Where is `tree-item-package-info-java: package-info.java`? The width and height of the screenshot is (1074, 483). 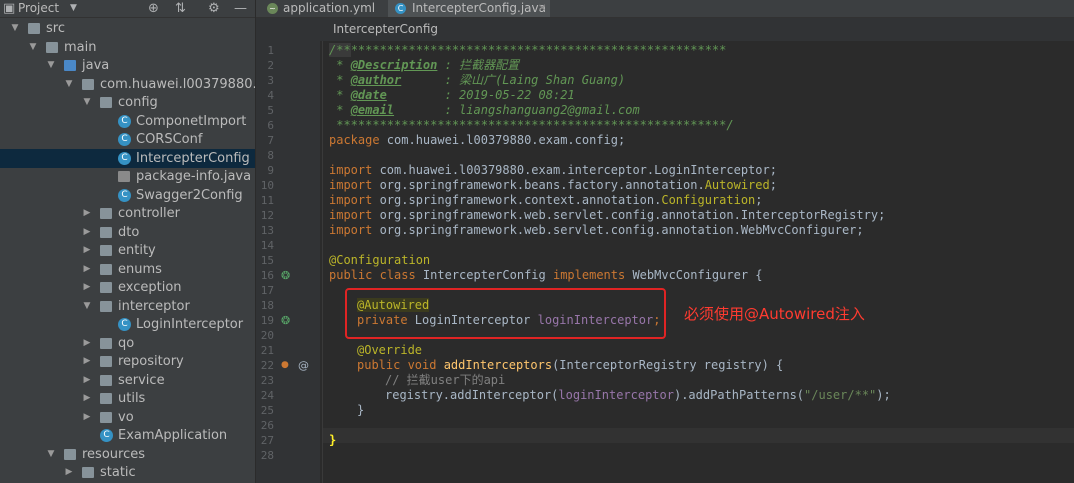
tree-item-package-info-java: package-info.java is located at coordinates (127, 176).